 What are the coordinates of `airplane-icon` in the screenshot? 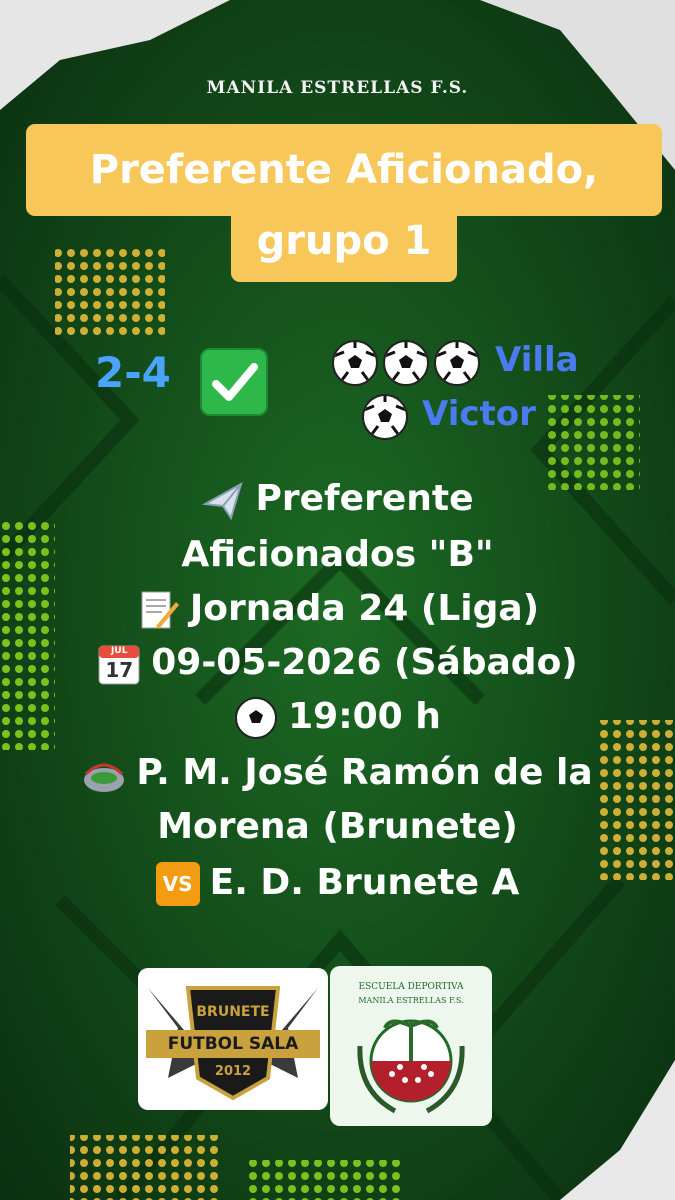 It's located at (223, 500).